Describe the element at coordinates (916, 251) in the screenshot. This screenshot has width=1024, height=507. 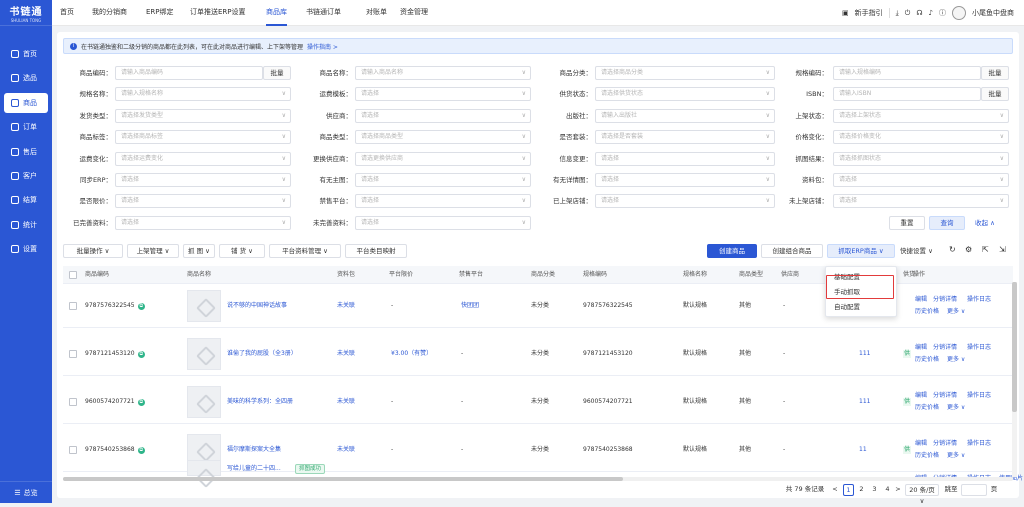
I see `quick-settings: 快捷设置 ∨` at that location.